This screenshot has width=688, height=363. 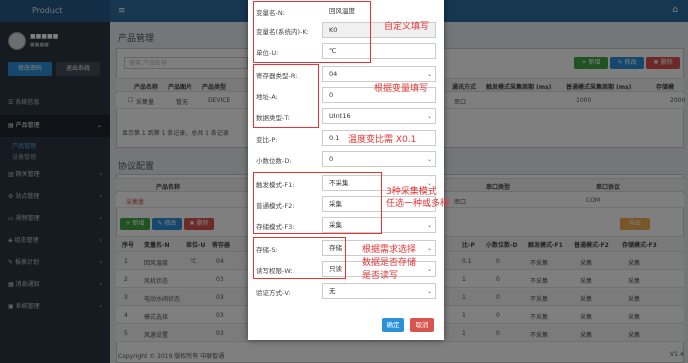 I want to click on annotation-box-storage, so click(x=299, y=258).